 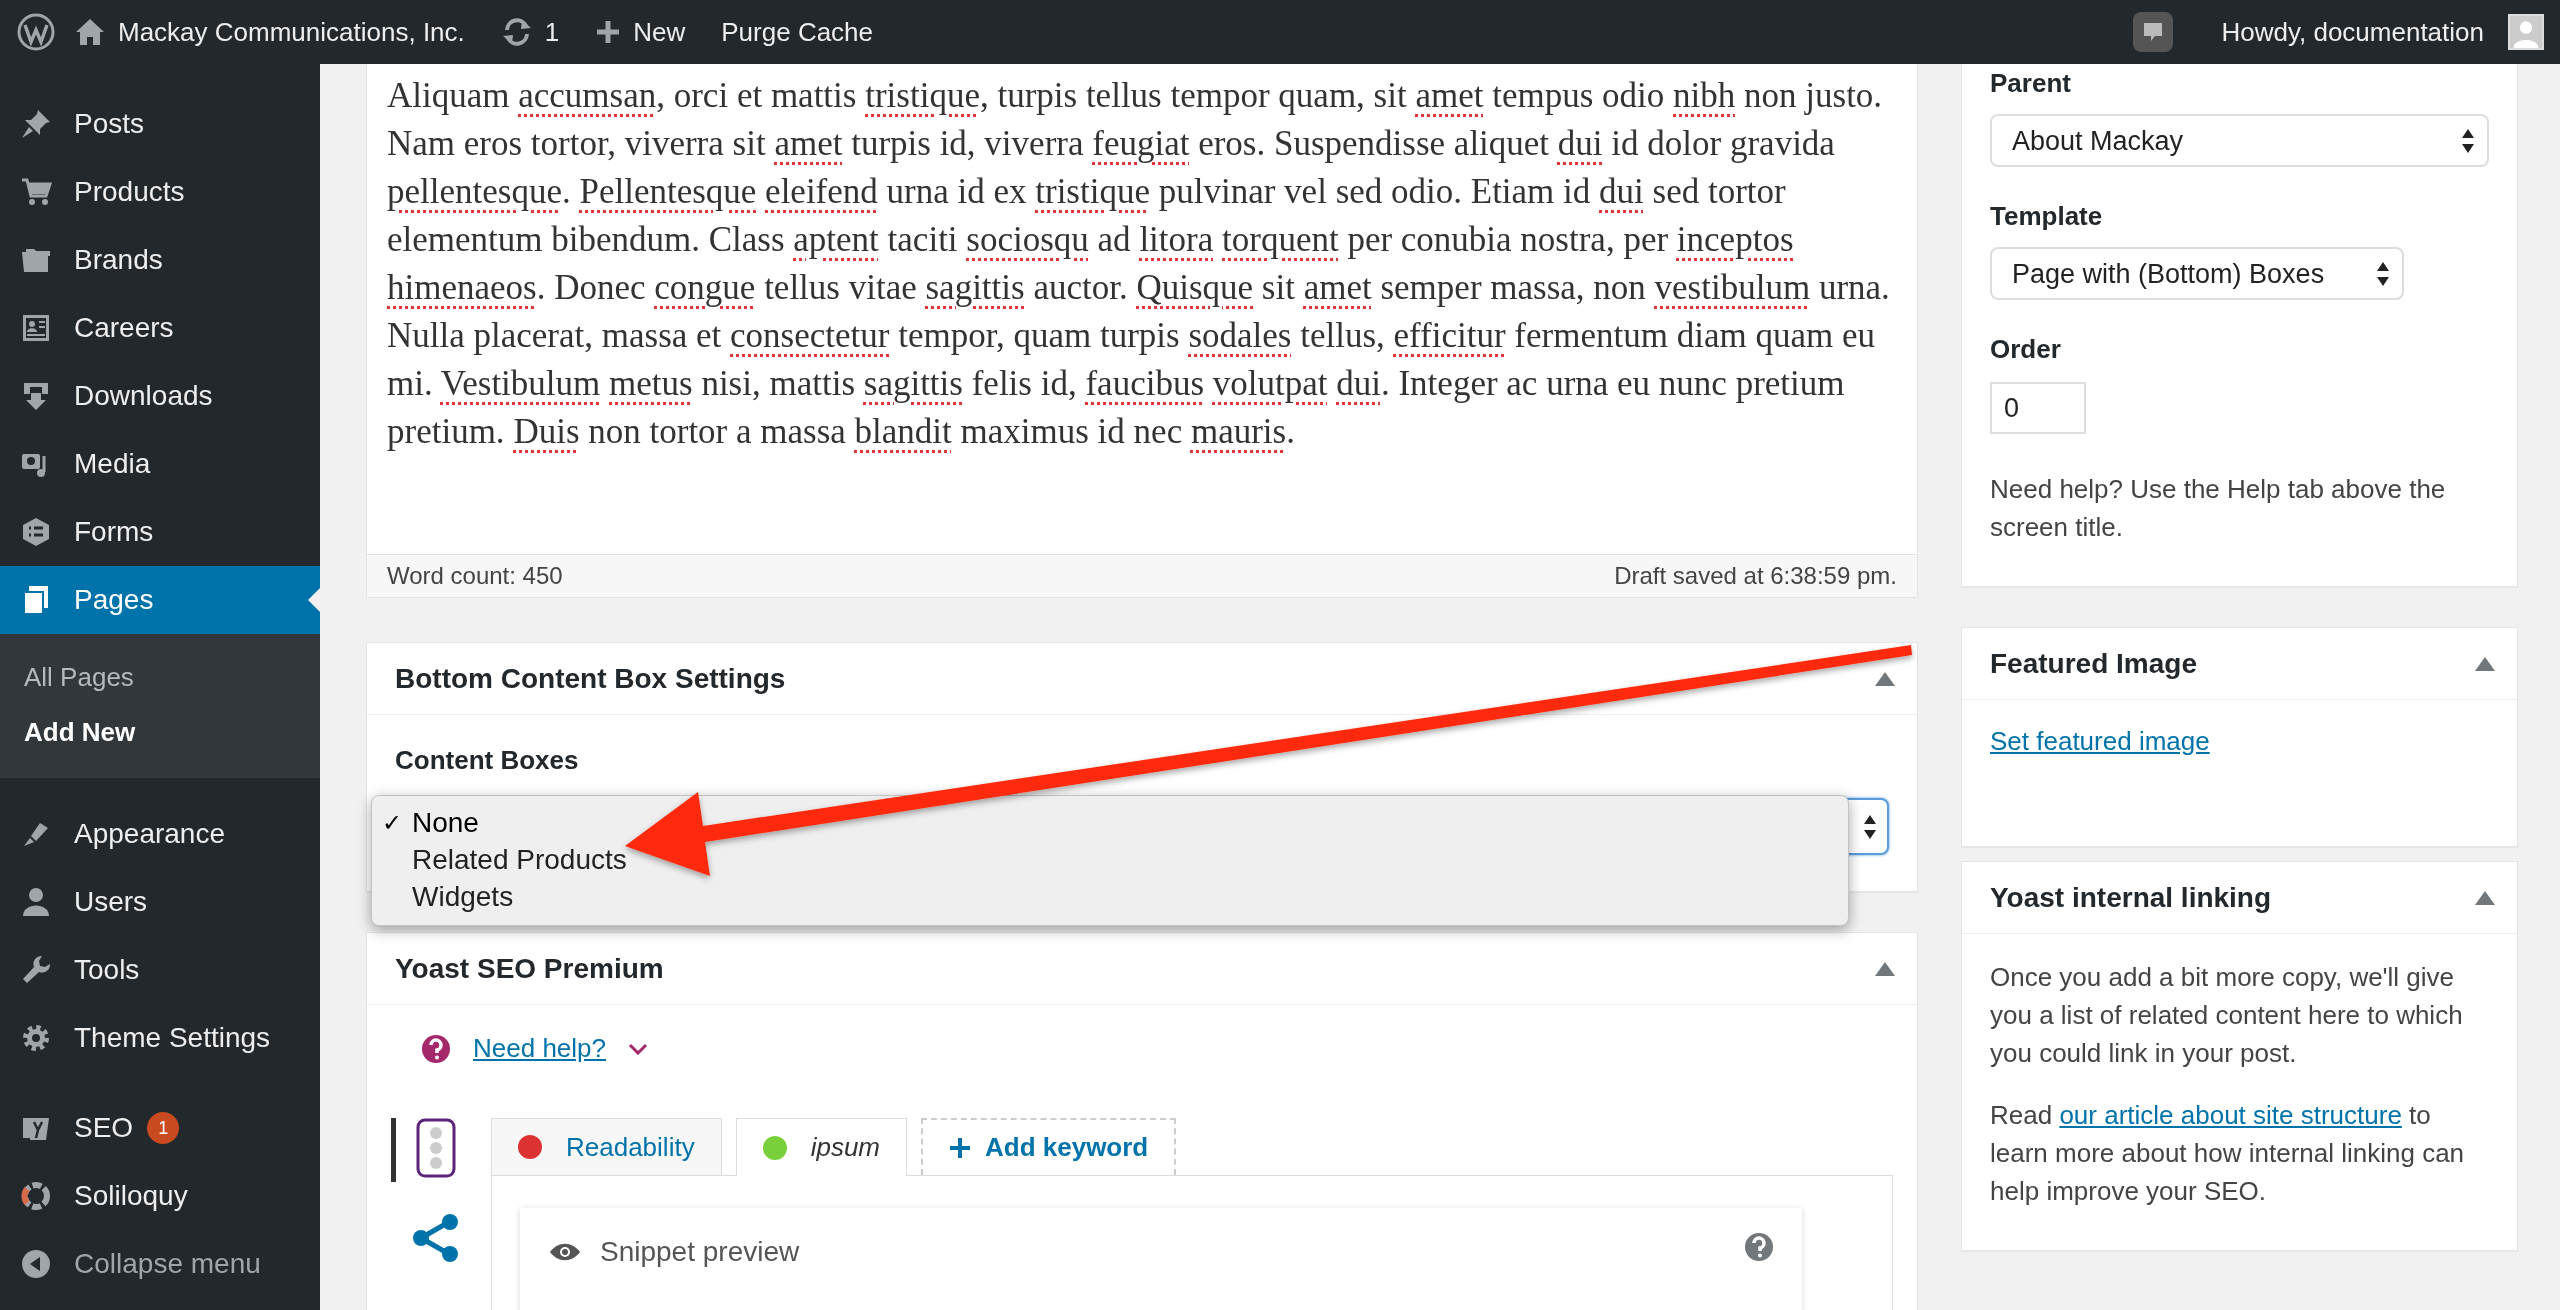 What do you see at coordinates (160, 1264) in the screenshot?
I see `collapse-menu-button: Collapse menu` at bounding box center [160, 1264].